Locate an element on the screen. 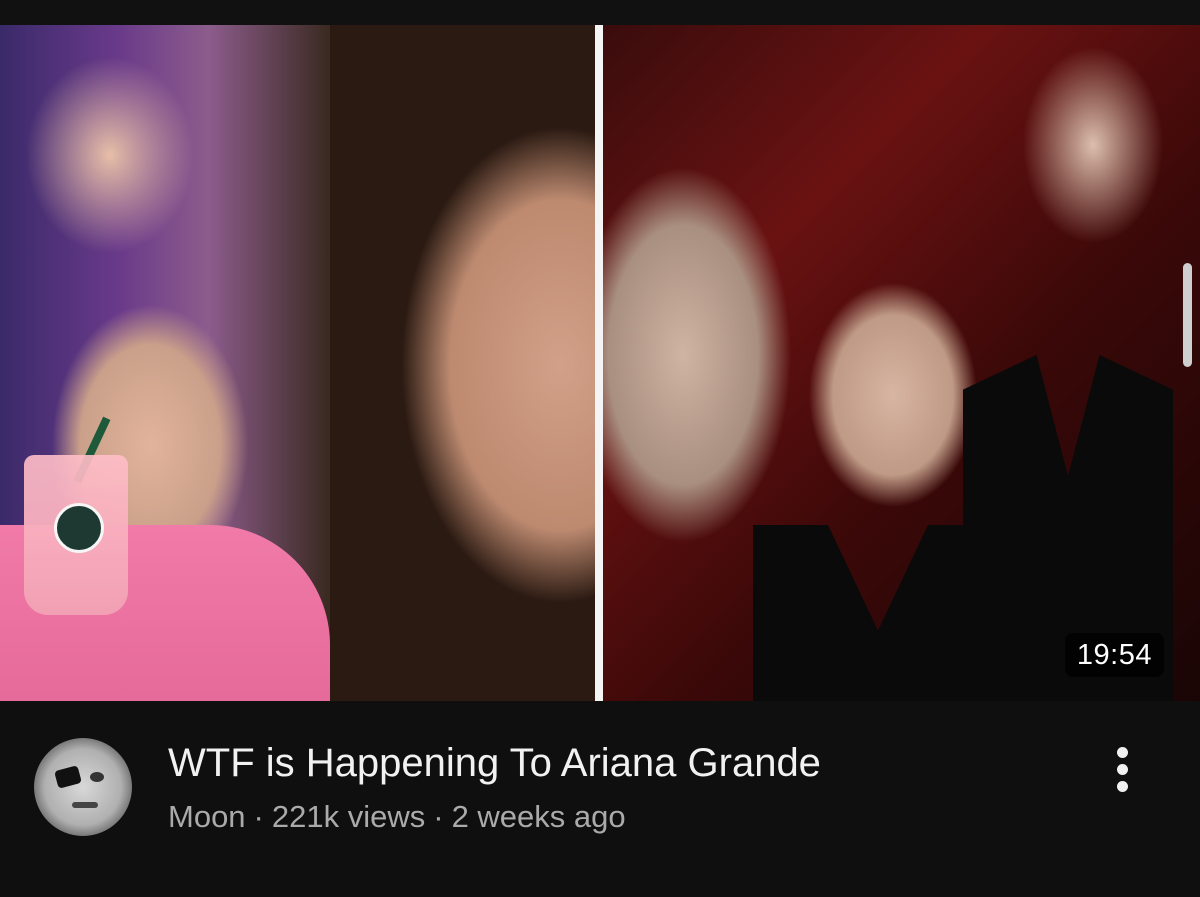 This screenshot has width=1200, height=897. drink-cup-shape is located at coordinates (76, 535).